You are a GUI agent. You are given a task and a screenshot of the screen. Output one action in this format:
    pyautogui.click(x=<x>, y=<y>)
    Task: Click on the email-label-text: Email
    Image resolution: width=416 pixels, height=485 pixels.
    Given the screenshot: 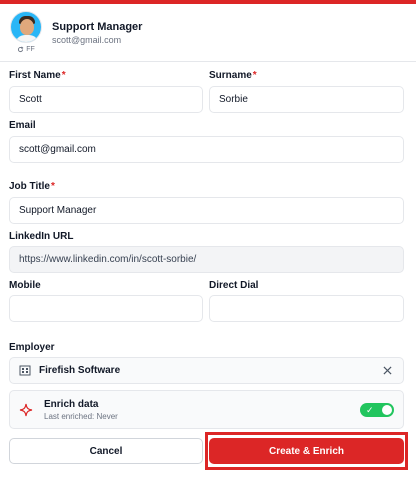 What is the action you would take?
    pyautogui.click(x=22, y=125)
    